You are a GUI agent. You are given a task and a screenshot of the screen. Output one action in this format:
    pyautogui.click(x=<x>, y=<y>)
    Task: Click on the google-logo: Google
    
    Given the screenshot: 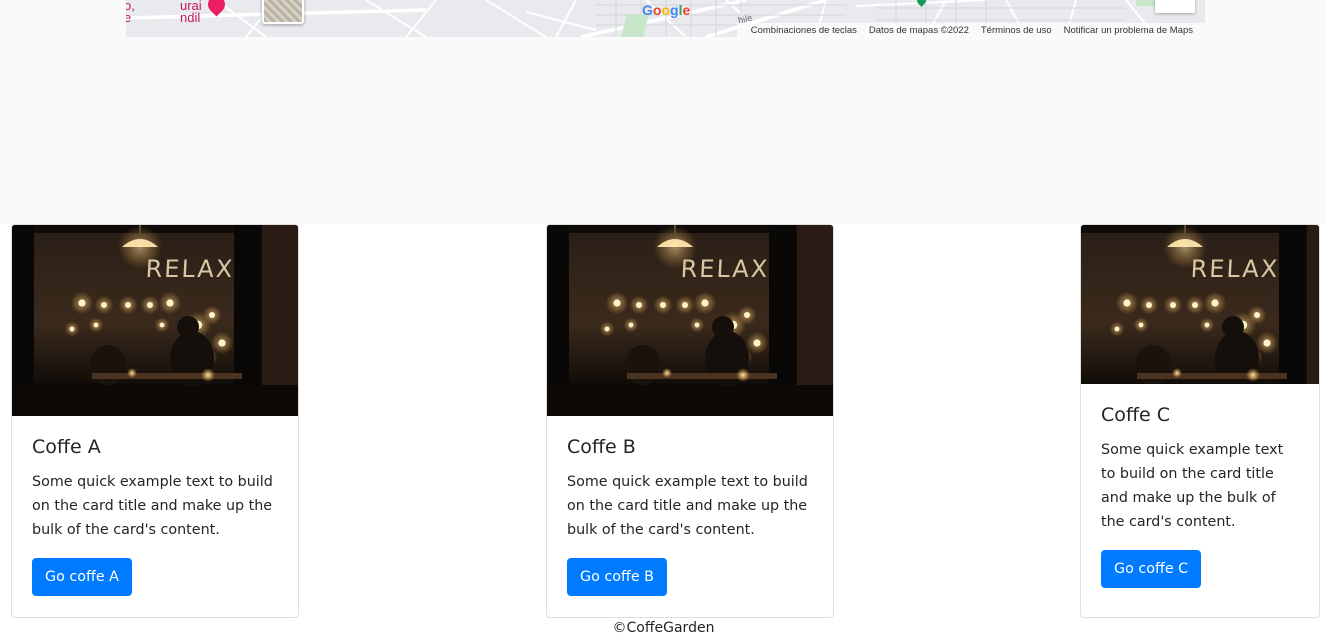 What is the action you would take?
    pyautogui.click(x=666, y=10)
    